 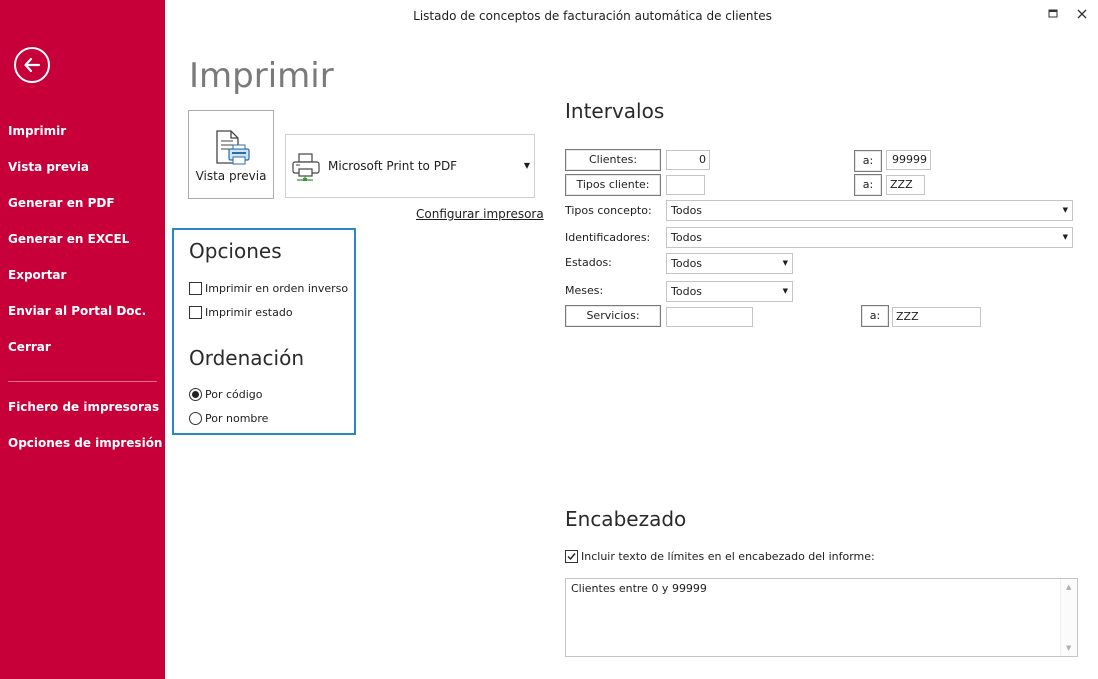 I want to click on estados-value: Todos, so click(x=687, y=263).